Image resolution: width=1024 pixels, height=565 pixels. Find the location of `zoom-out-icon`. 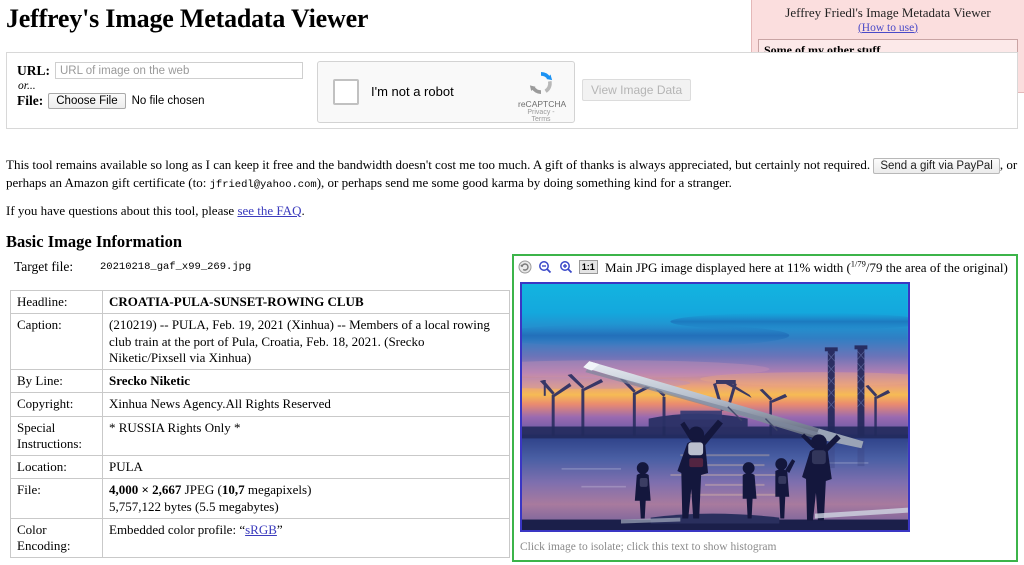

zoom-out-icon is located at coordinates (545, 267).